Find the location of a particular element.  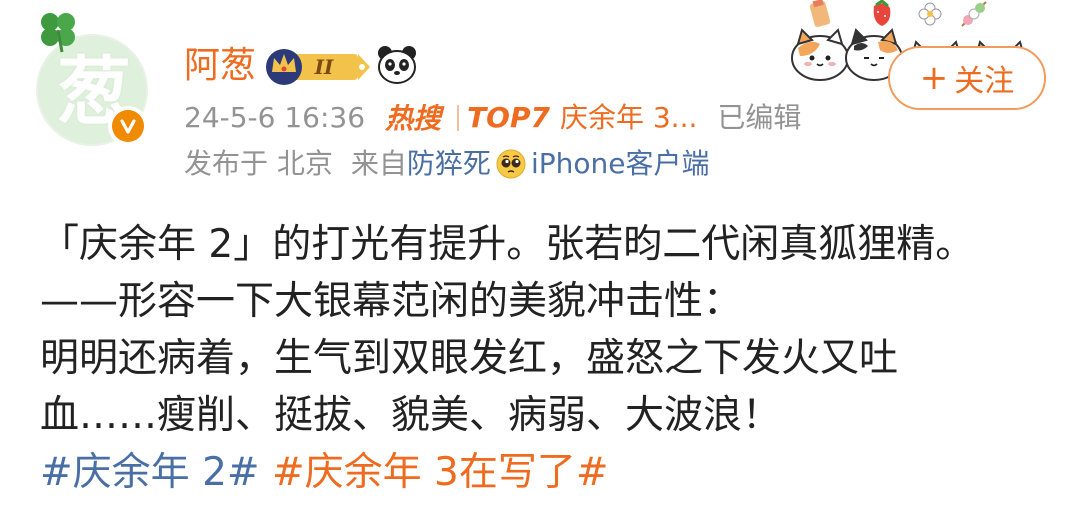

post-source-line: 发布于 北京 来自 防猝死 iPhone客户端 is located at coordinates (446, 164).